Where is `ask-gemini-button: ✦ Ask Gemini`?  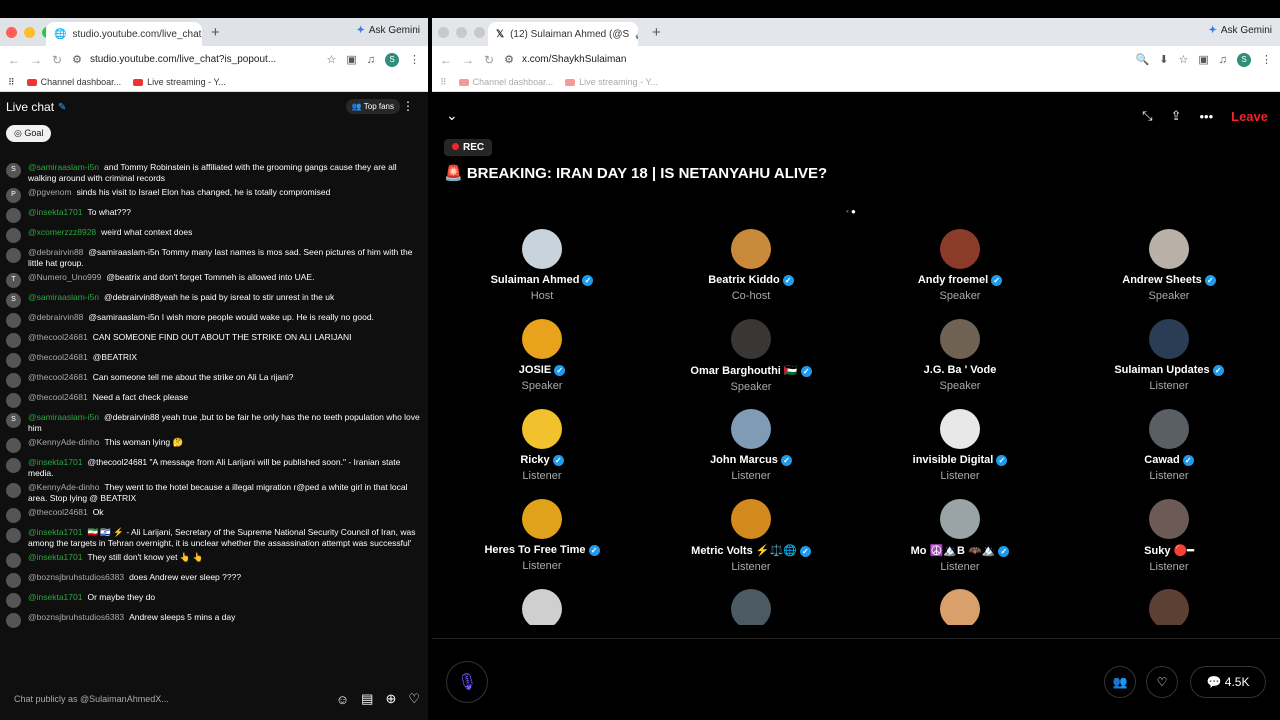
ask-gemini-button: ✦ Ask Gemini is located at coordinates (388, 30).